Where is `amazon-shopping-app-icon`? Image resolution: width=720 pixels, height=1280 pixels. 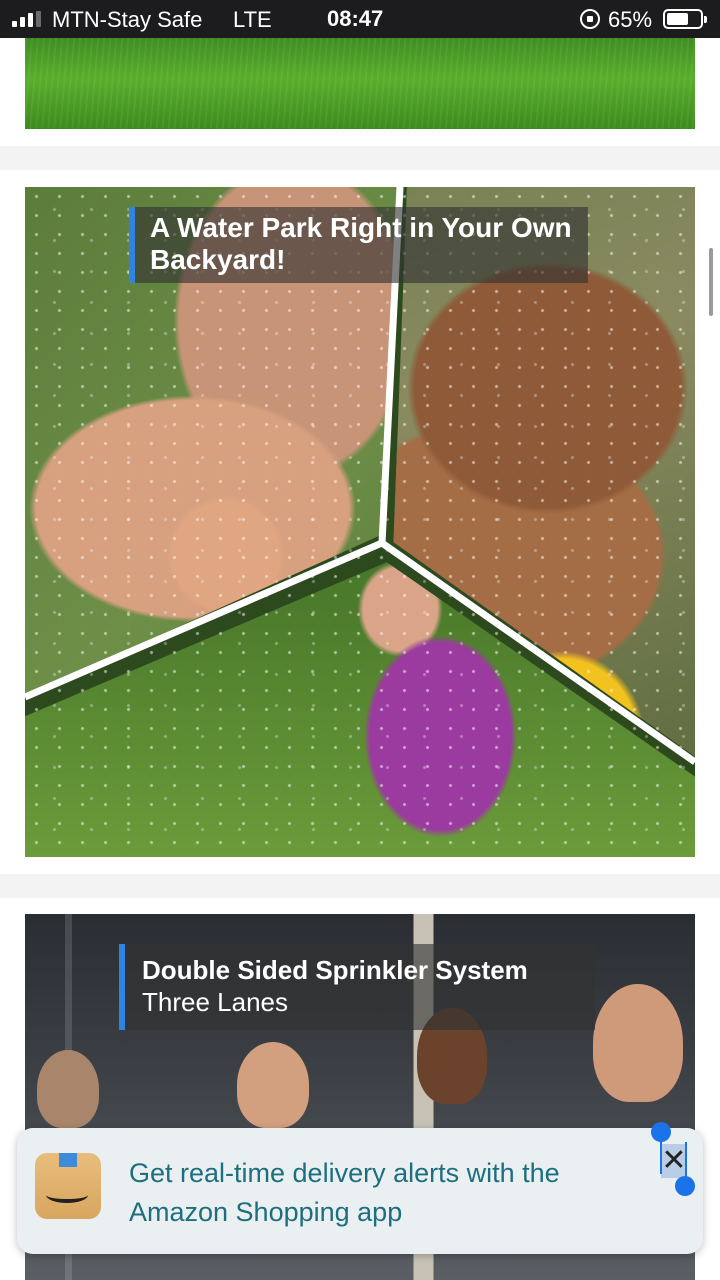 amazon-shopping-app-icon is located at coordinates (68, 1186).